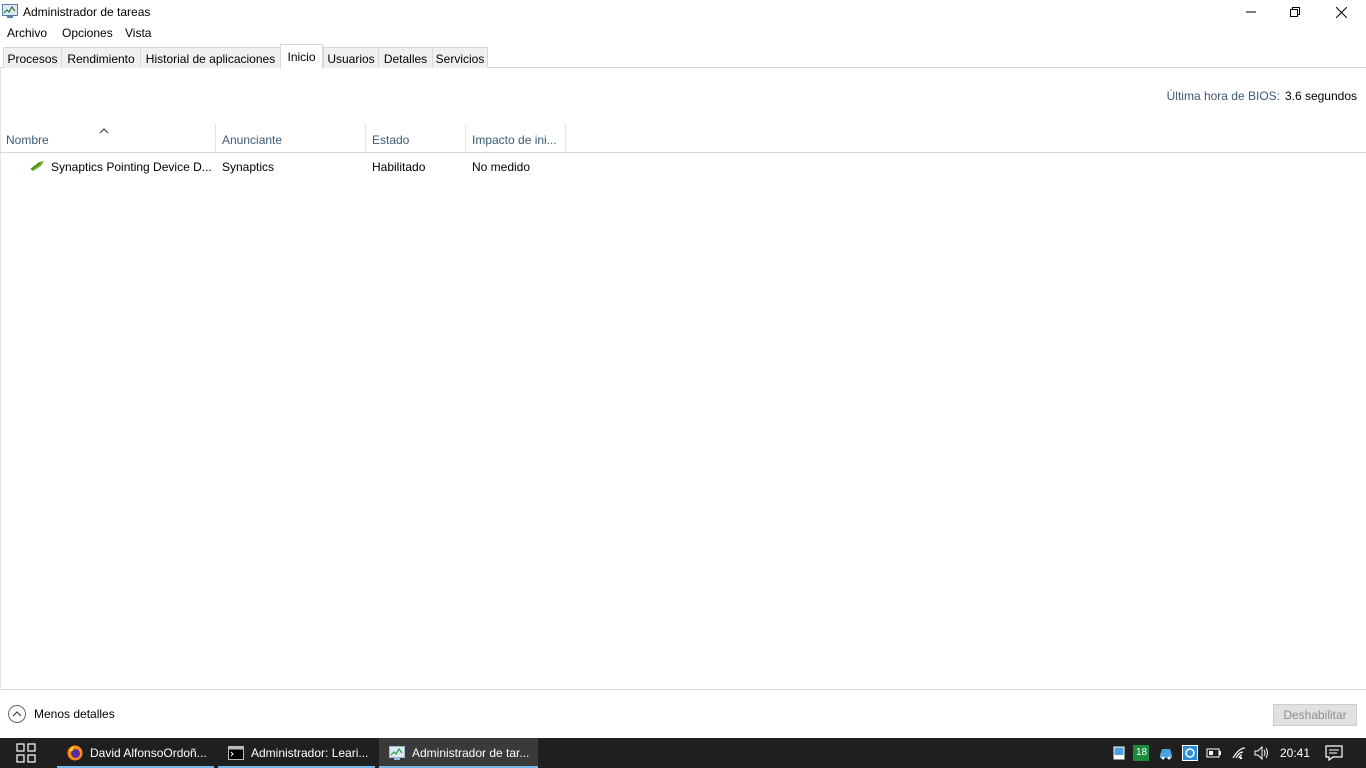 The width and height of the screenshot is (1366, 768). Describe the element at coordinates (236, 753) in the screenshot. I see `cmd-icon` at that location.